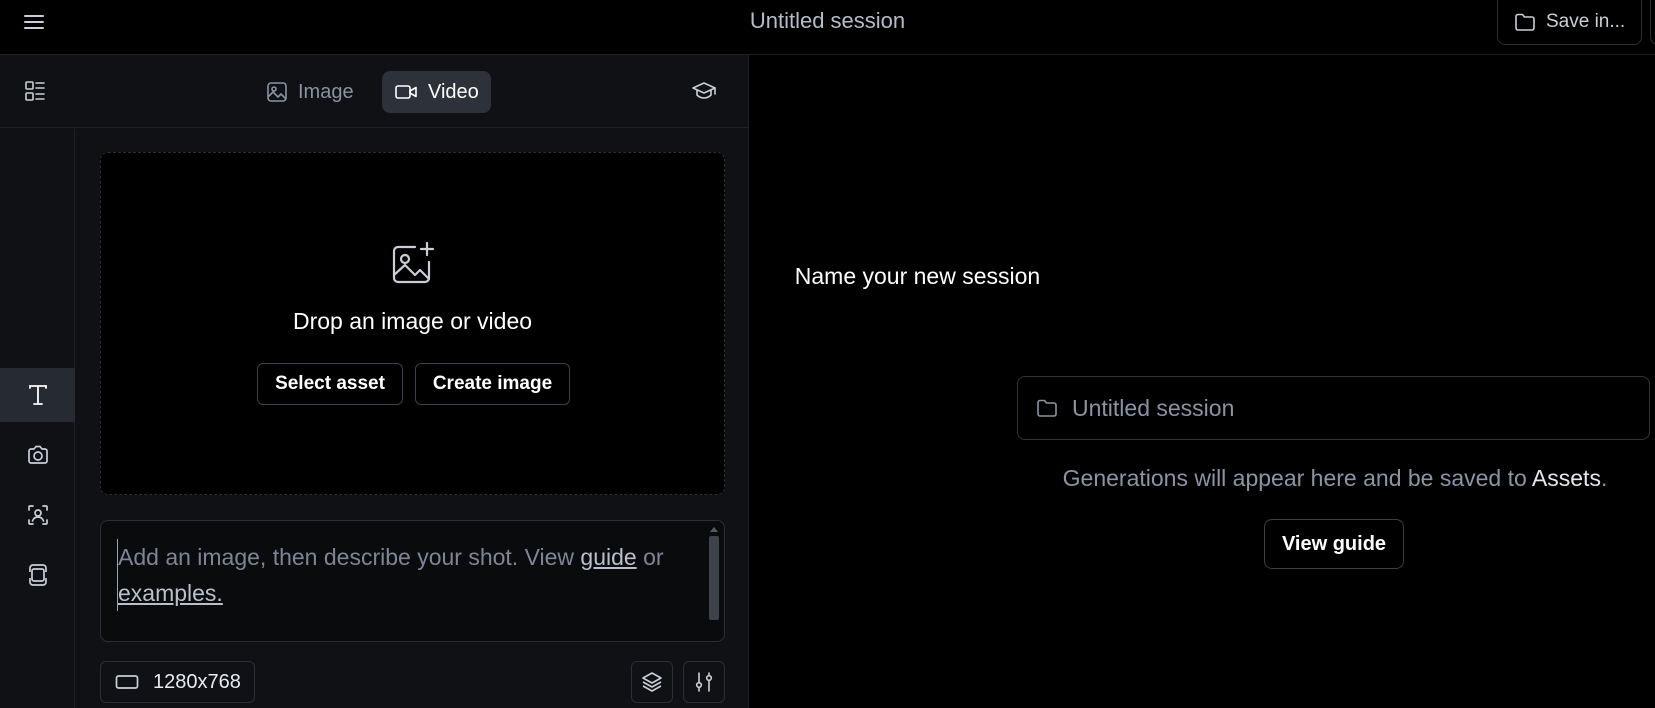 The width and height of the screenshot is (1655, 708). What do you see at coordinates (492, 384) in the screenshot?
I see `create-image-button: Create image` at bounding box center [492, 384].